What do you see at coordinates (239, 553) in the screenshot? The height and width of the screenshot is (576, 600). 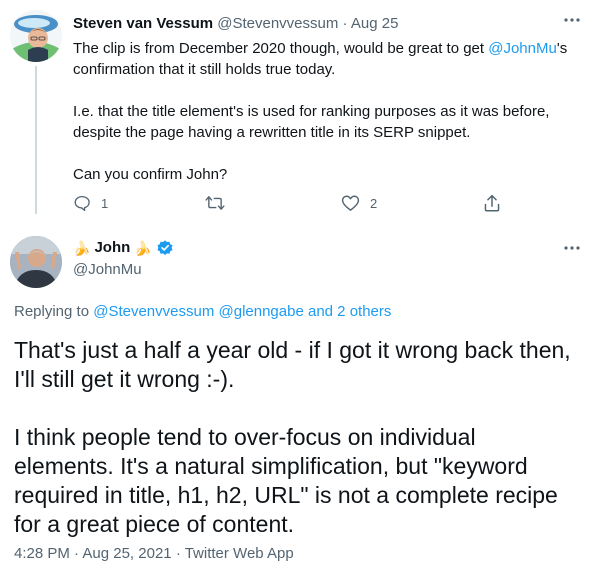 I see `tweet-source: Twitter Web App` at bounding box center [239, 553].